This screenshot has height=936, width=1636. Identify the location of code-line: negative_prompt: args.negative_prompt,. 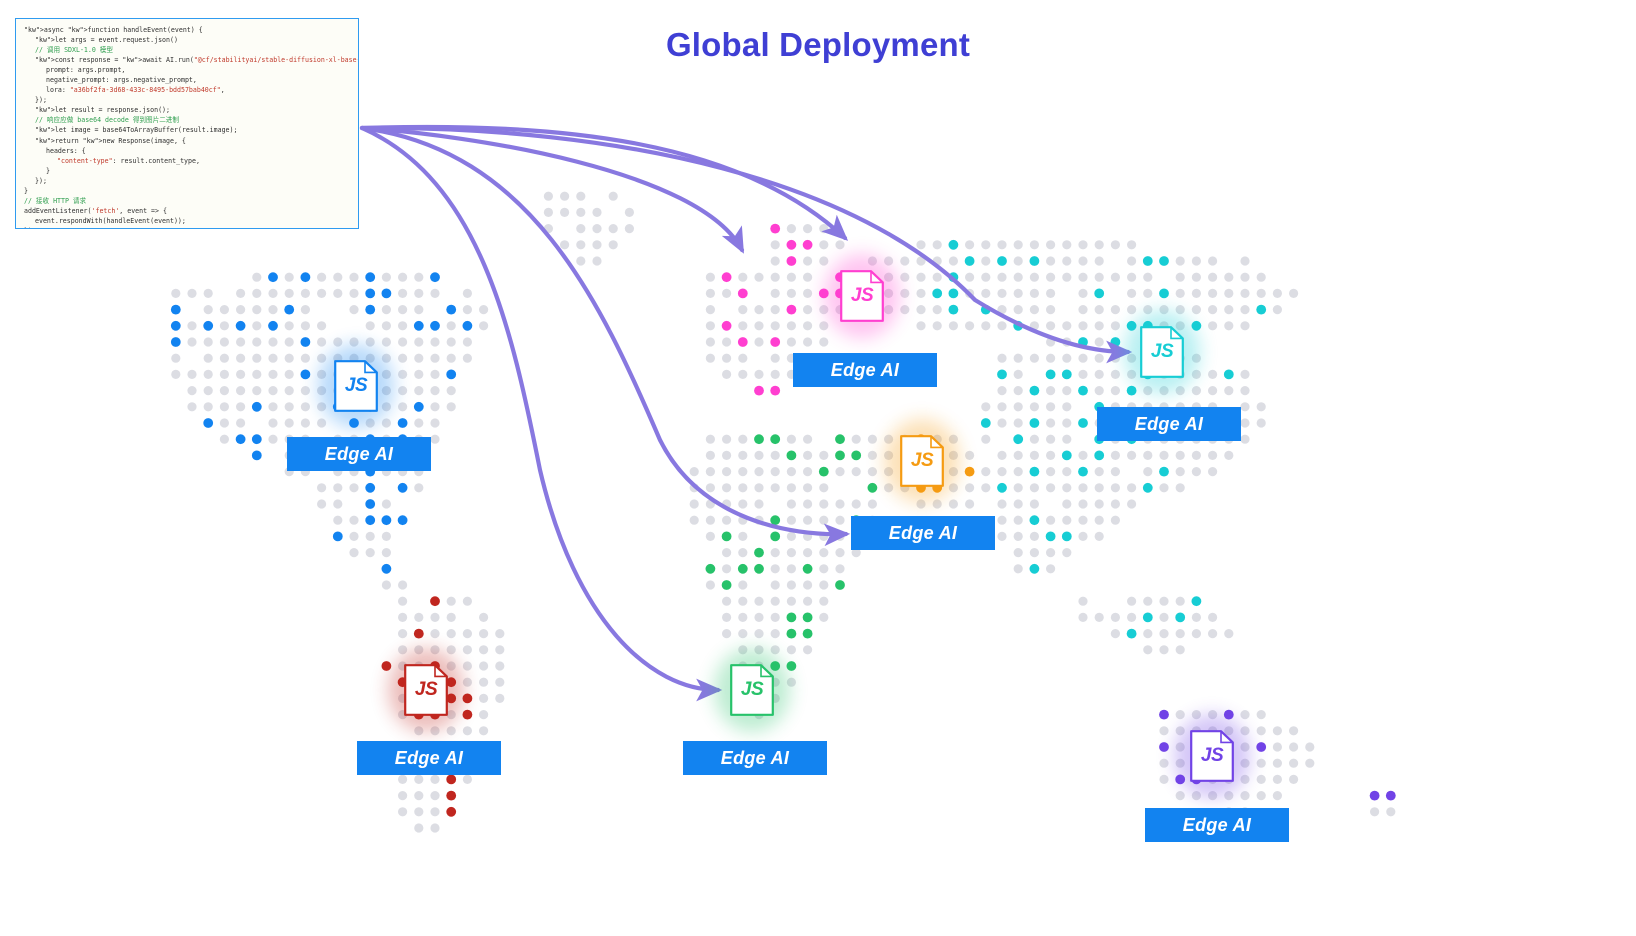
(121, 80).